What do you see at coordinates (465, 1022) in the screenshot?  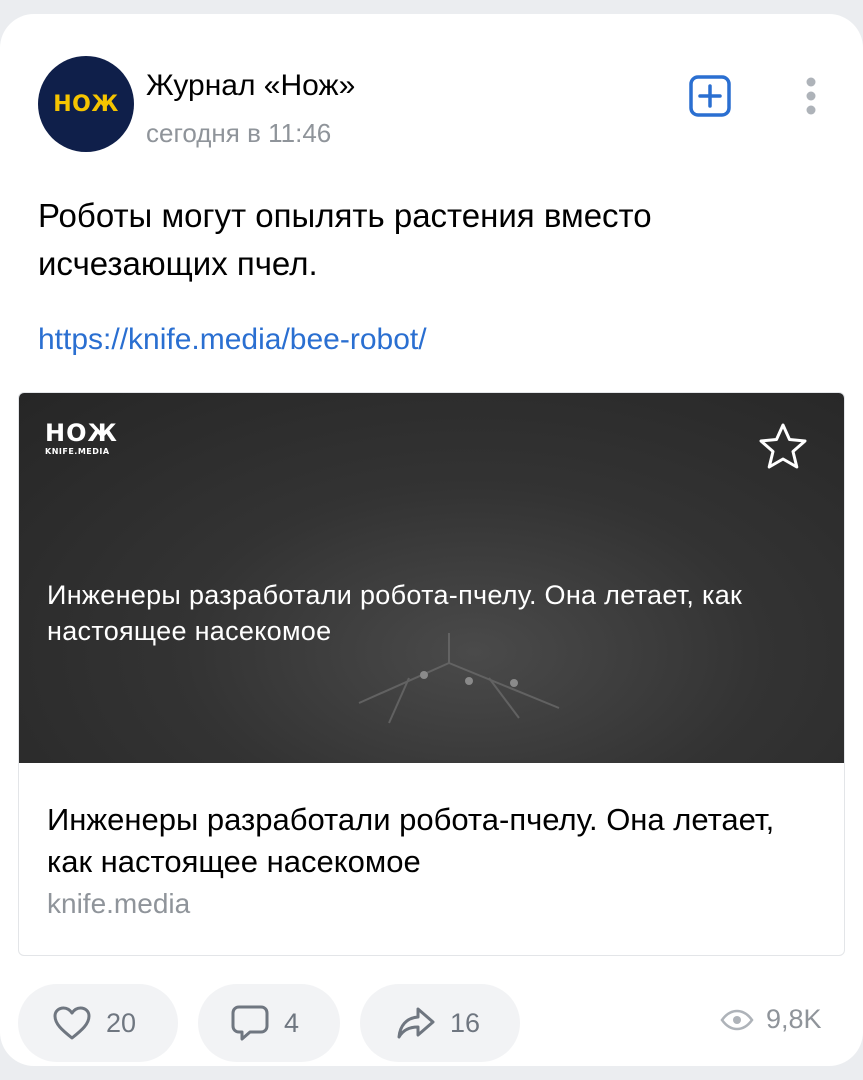 I see `share-count: 16` at bounding box center [465, 1022].